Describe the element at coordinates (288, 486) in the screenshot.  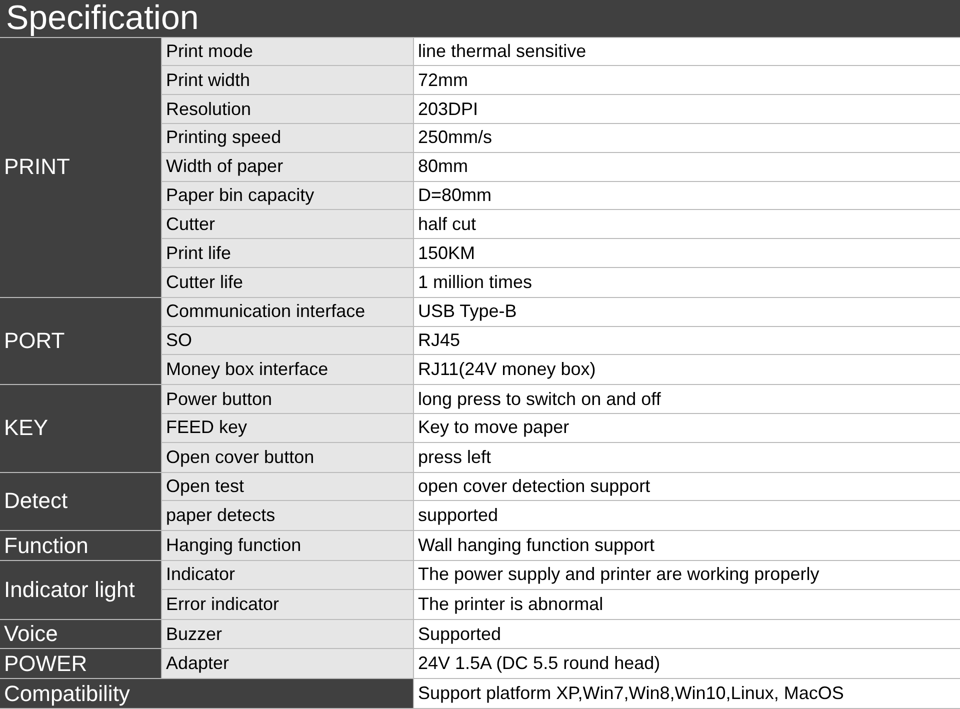
I see `label-cell: Open test` at that location.